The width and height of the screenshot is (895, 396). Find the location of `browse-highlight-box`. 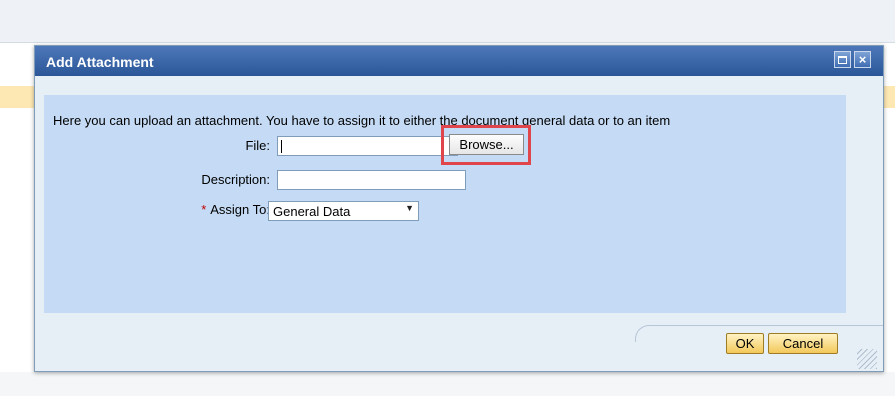

browse-highlight-box is located at coordinates (486, 145).